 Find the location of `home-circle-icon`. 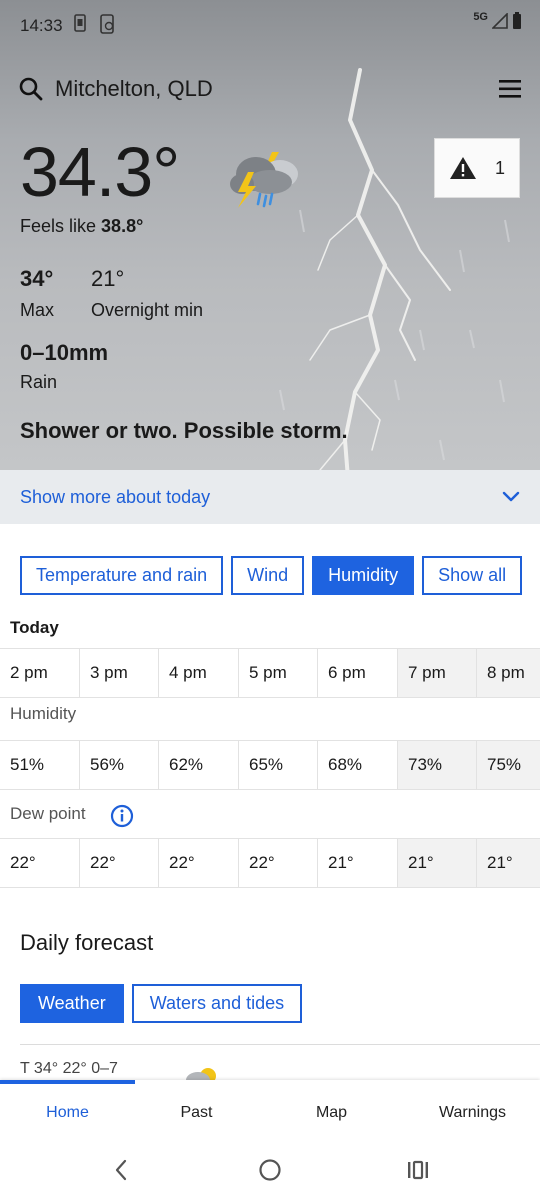

home-circle-icon is located at coordinates (270, 1170).